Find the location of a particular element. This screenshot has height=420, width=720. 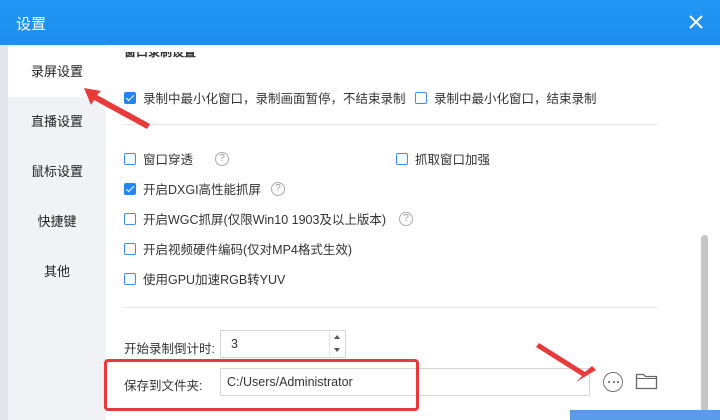

option-label: 录制中最小化窗口，录制画面暂停，不结束录制 is located at coordinates (274, 99).